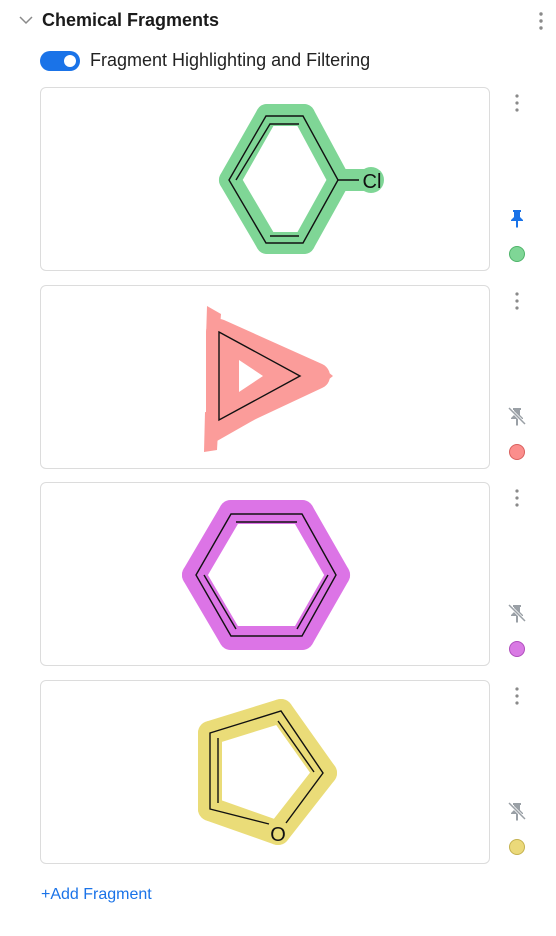  What do you see at coordinates (278, 835) in the screenshot?
I see `atom-label-o: O` at bounding box center [278, 835].